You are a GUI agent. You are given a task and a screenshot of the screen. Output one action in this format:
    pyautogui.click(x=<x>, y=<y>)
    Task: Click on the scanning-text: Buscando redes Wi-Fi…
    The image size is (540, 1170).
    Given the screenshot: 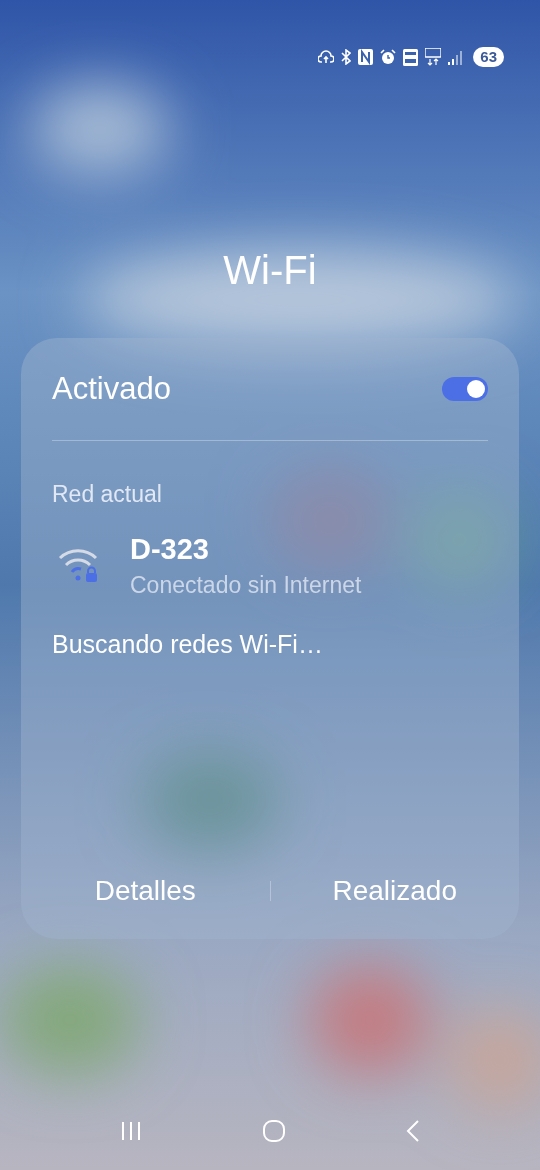 What is the action you would take?
    pyautogui.click(x=188, y=644)
    